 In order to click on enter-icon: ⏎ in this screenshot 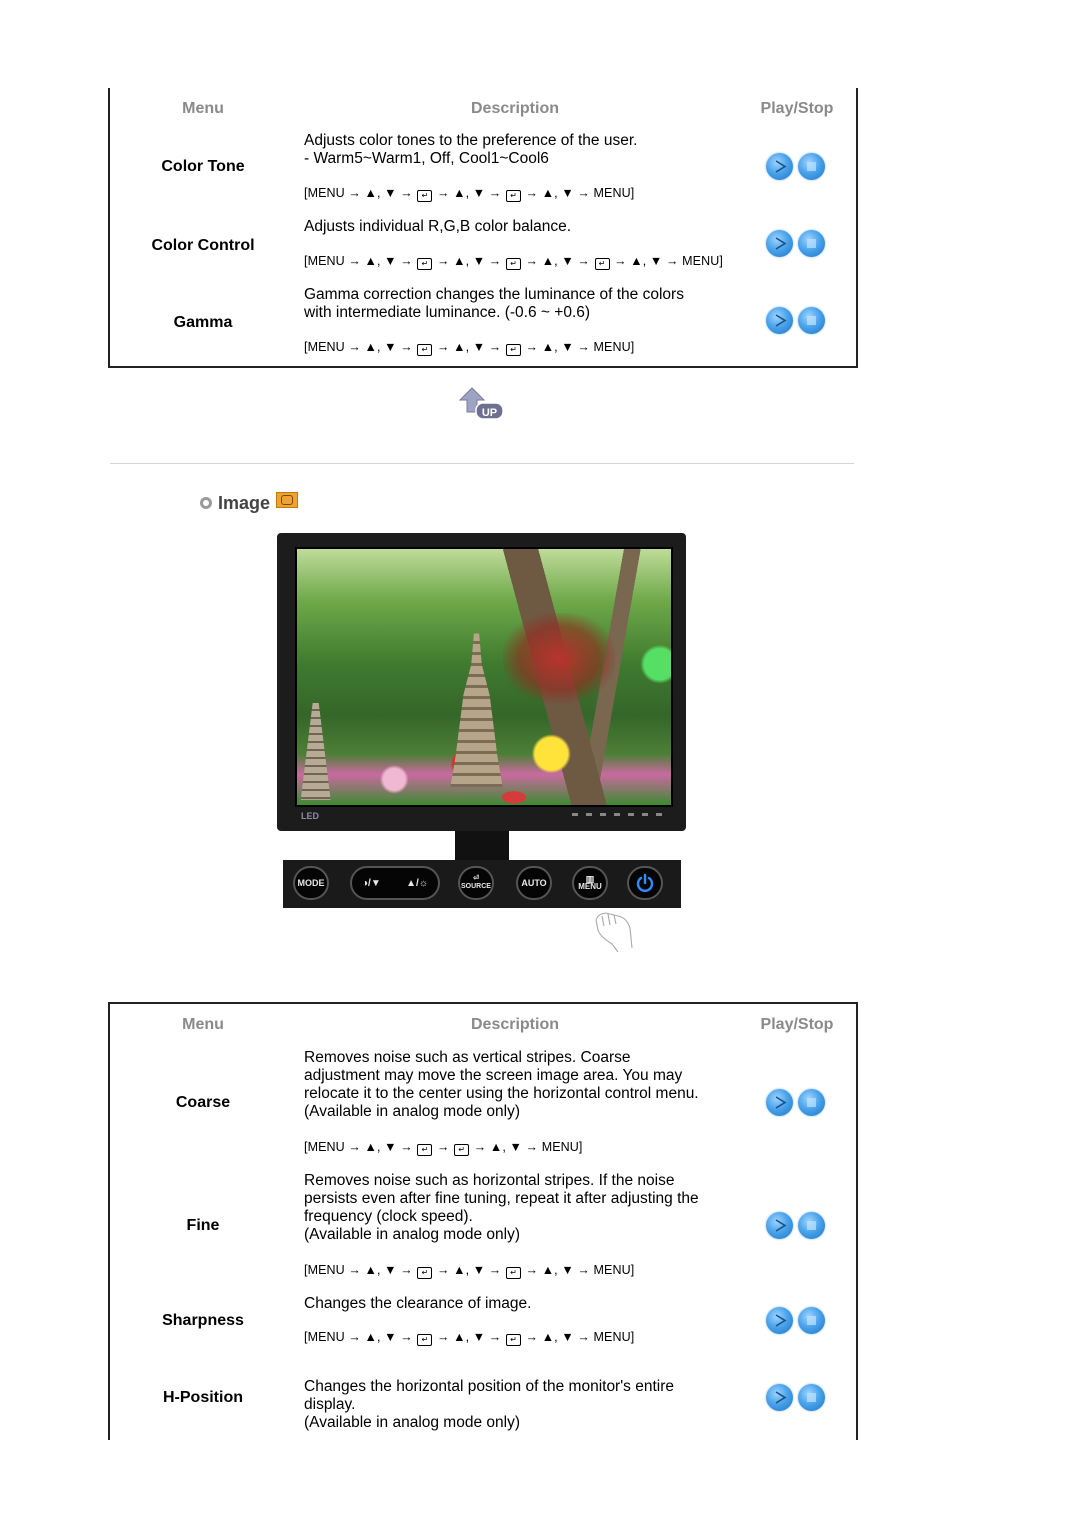, I will do `click(476, 878)`.